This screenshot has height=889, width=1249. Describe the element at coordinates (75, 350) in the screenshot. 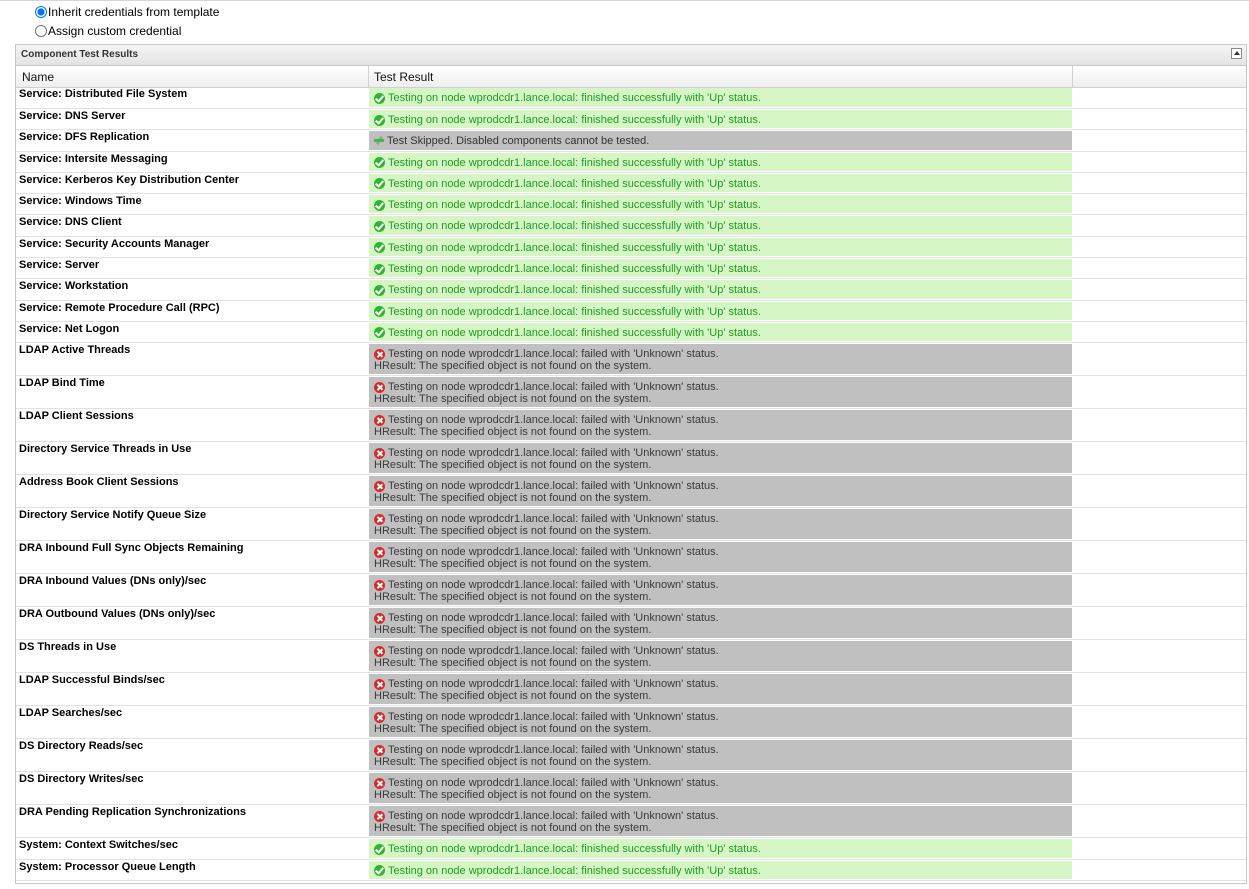

I see `component-name: LDAP Active Threads` at that location.